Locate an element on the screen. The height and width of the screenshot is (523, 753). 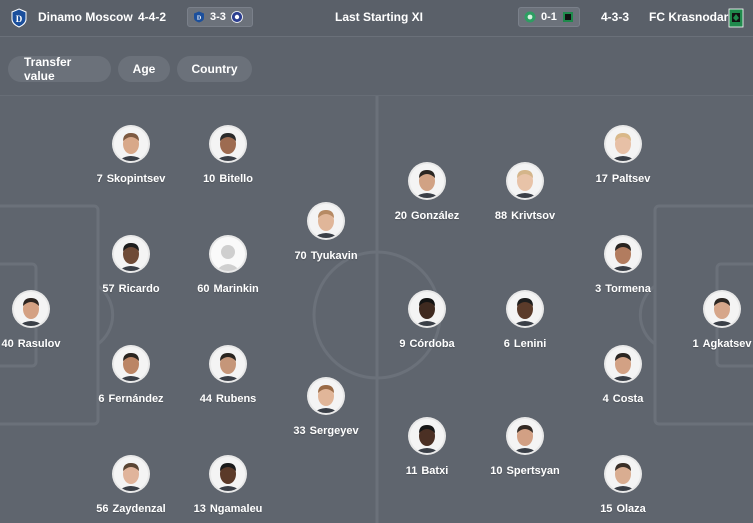
player-number: 44 is located at coordinates (205, 399).